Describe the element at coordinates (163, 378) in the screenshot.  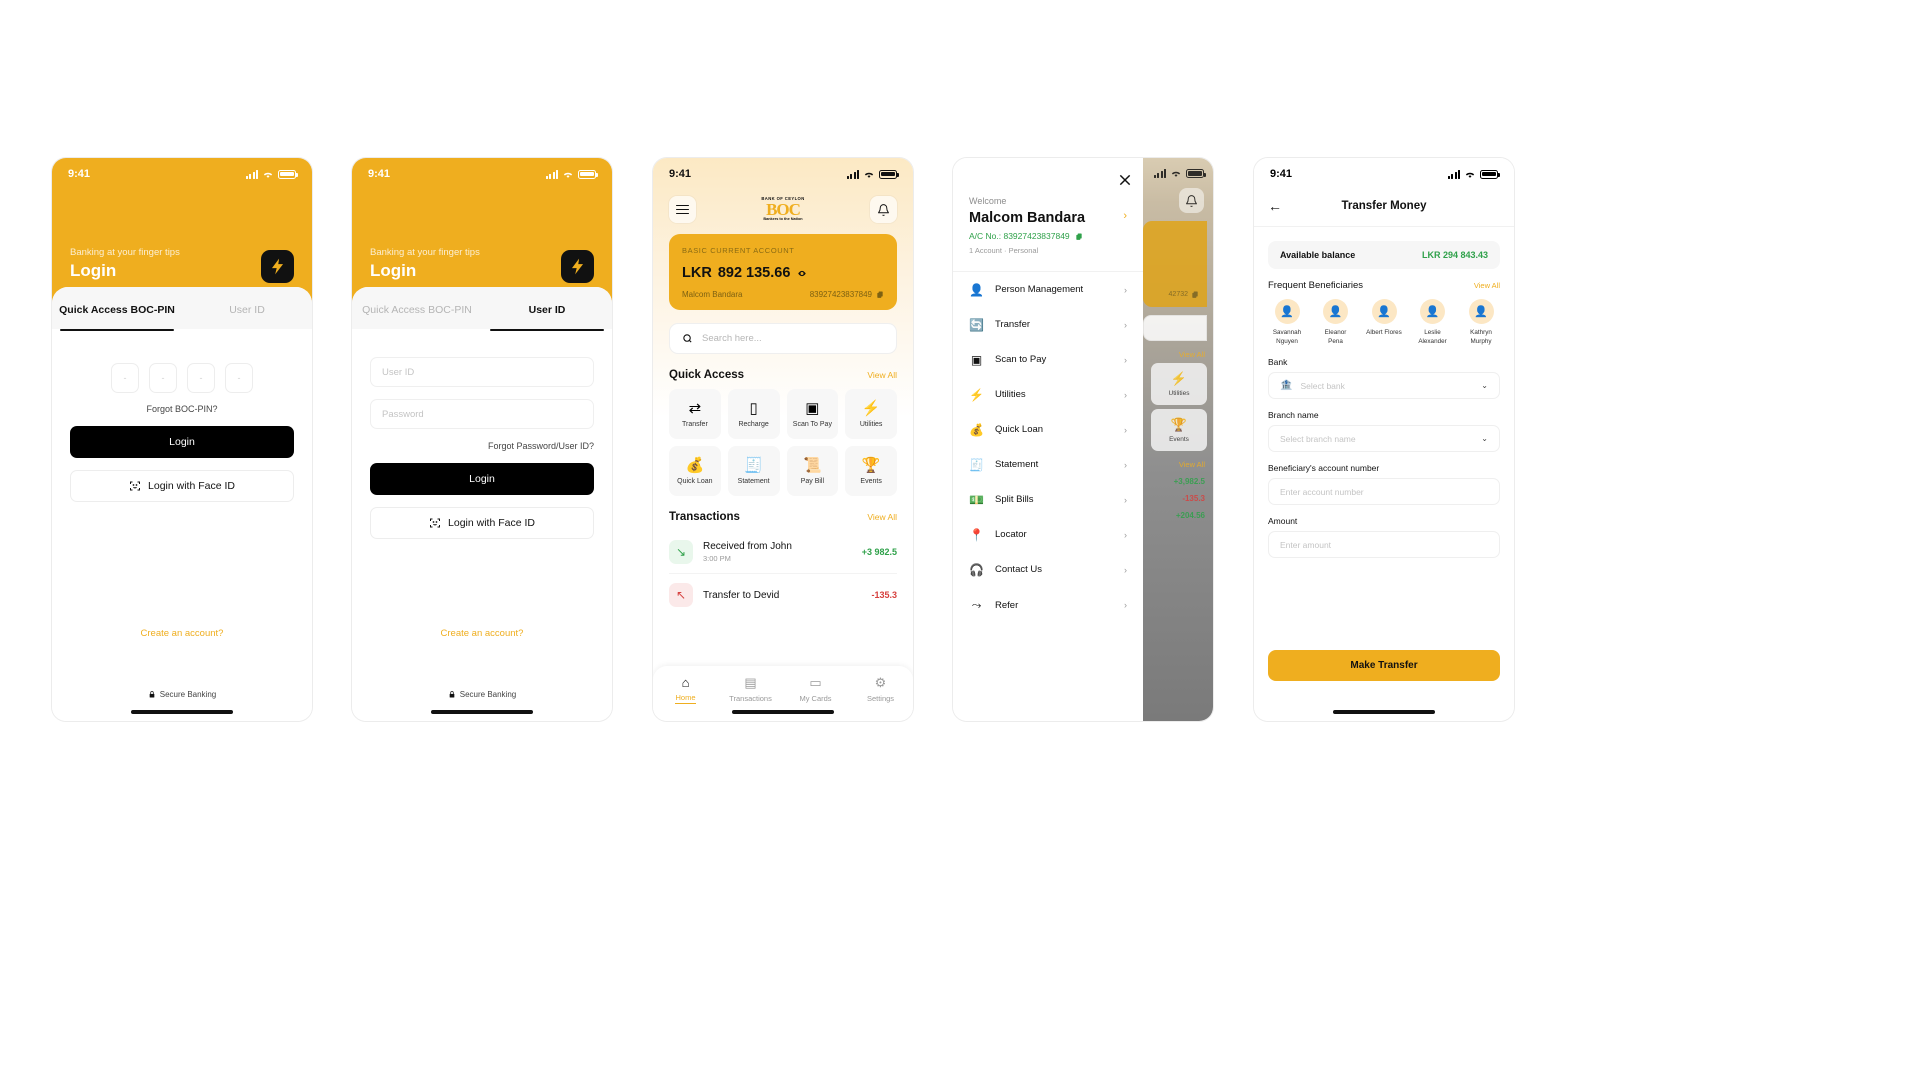
I see `pin-digit-2: -` at that location.